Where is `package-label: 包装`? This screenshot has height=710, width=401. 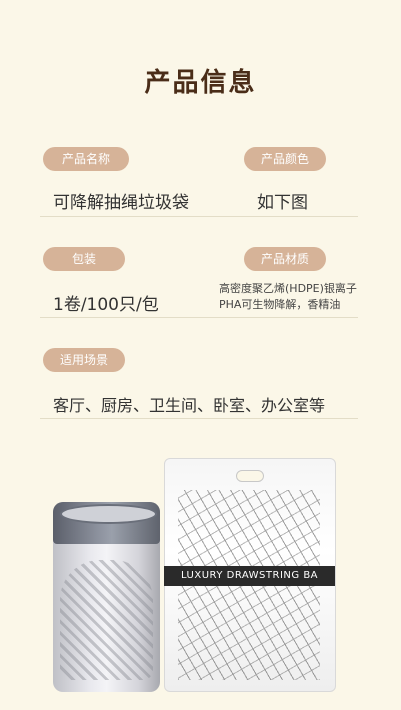 package-label: 包装 is located at coordinates (84, 259).